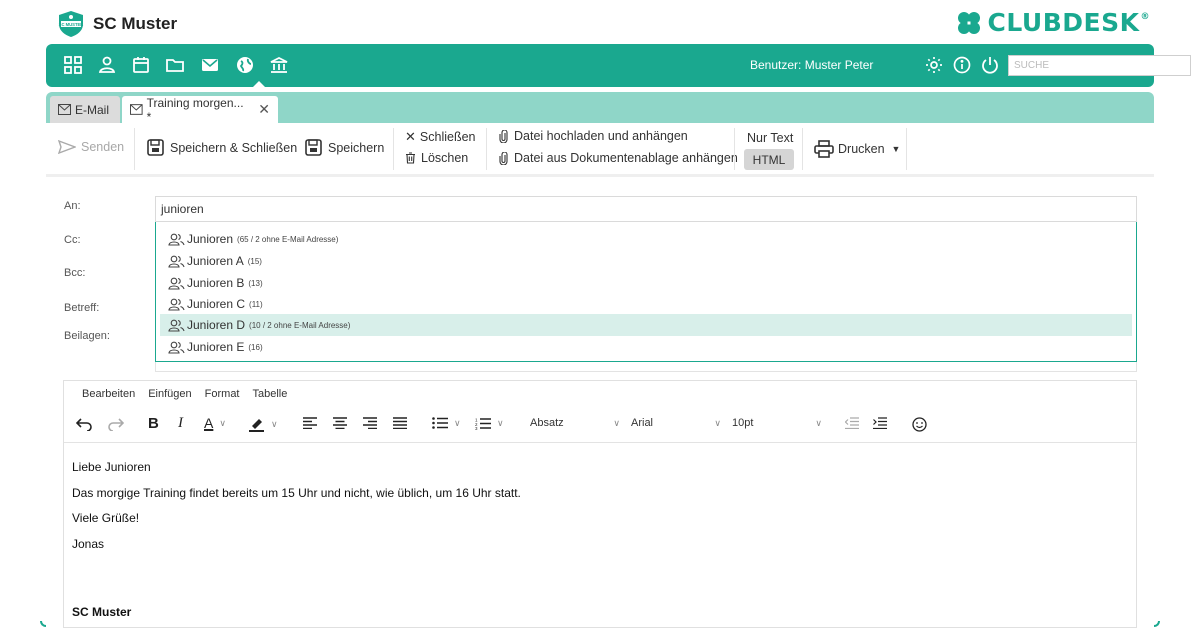 The height and width of the screenshot is (628, 1200). What do you see at coordinates (400, 423) in the screenshot?
I see `align-justify-icon` at bounding box center [400, 423].